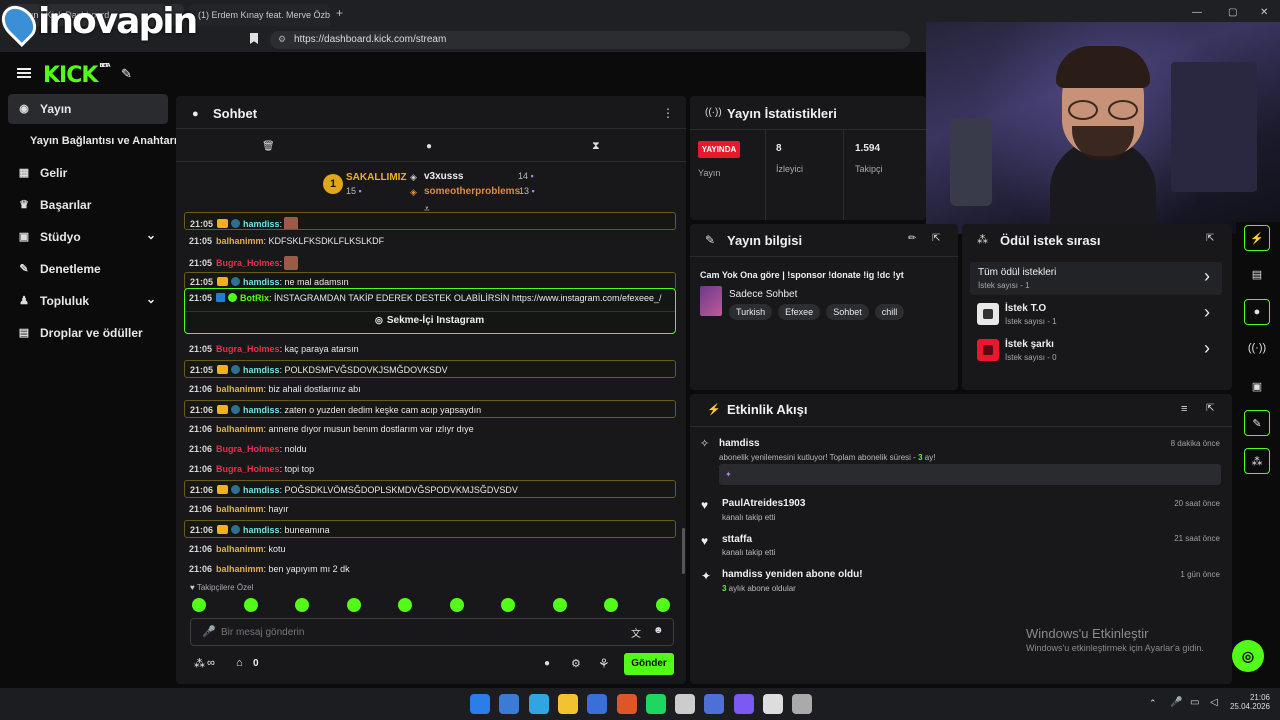 The width and height of the screenshot is (1280, 720). Describe the element at coordinates (567, 704) in the screenshot. I see `folder-icon` at that location.